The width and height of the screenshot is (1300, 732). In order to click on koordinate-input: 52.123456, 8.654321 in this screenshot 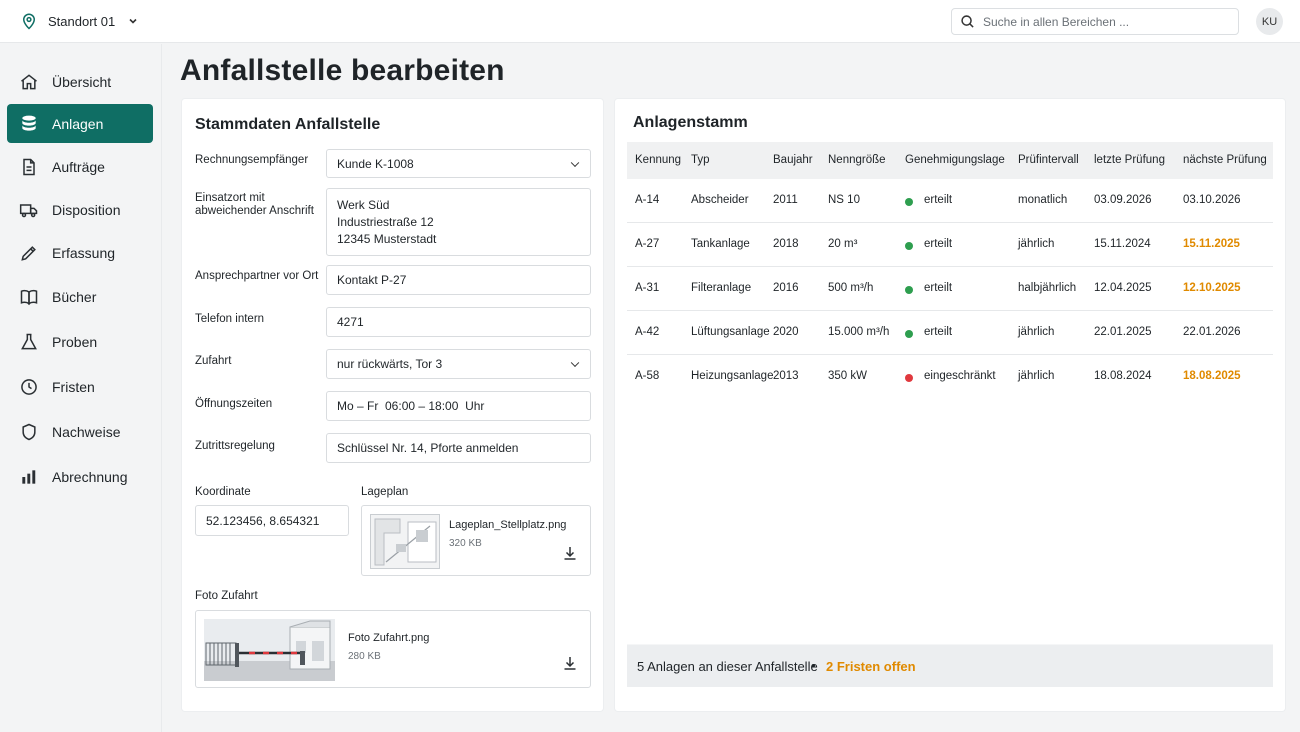, I will do `click(272, 520)`.